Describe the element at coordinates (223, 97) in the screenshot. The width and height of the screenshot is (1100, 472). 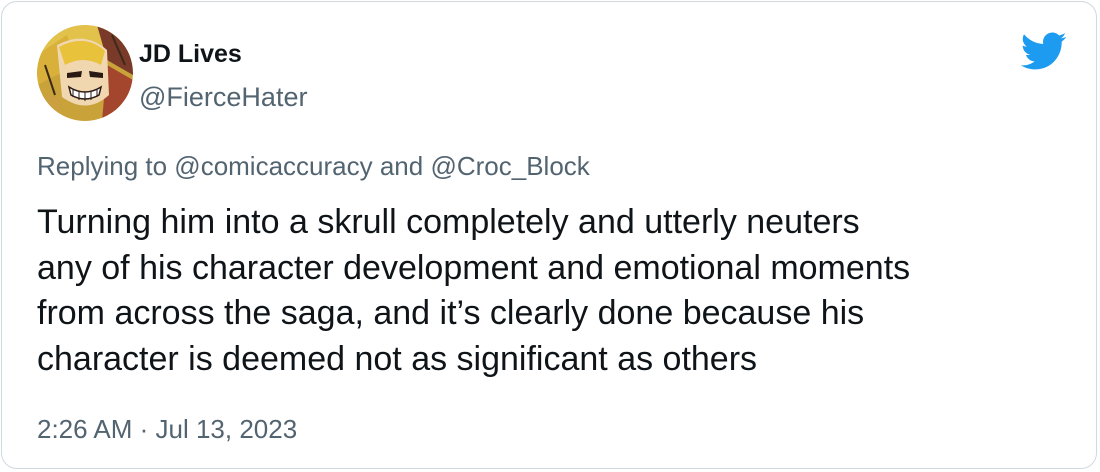
I see `author-handle: @FierceHater` at that location.